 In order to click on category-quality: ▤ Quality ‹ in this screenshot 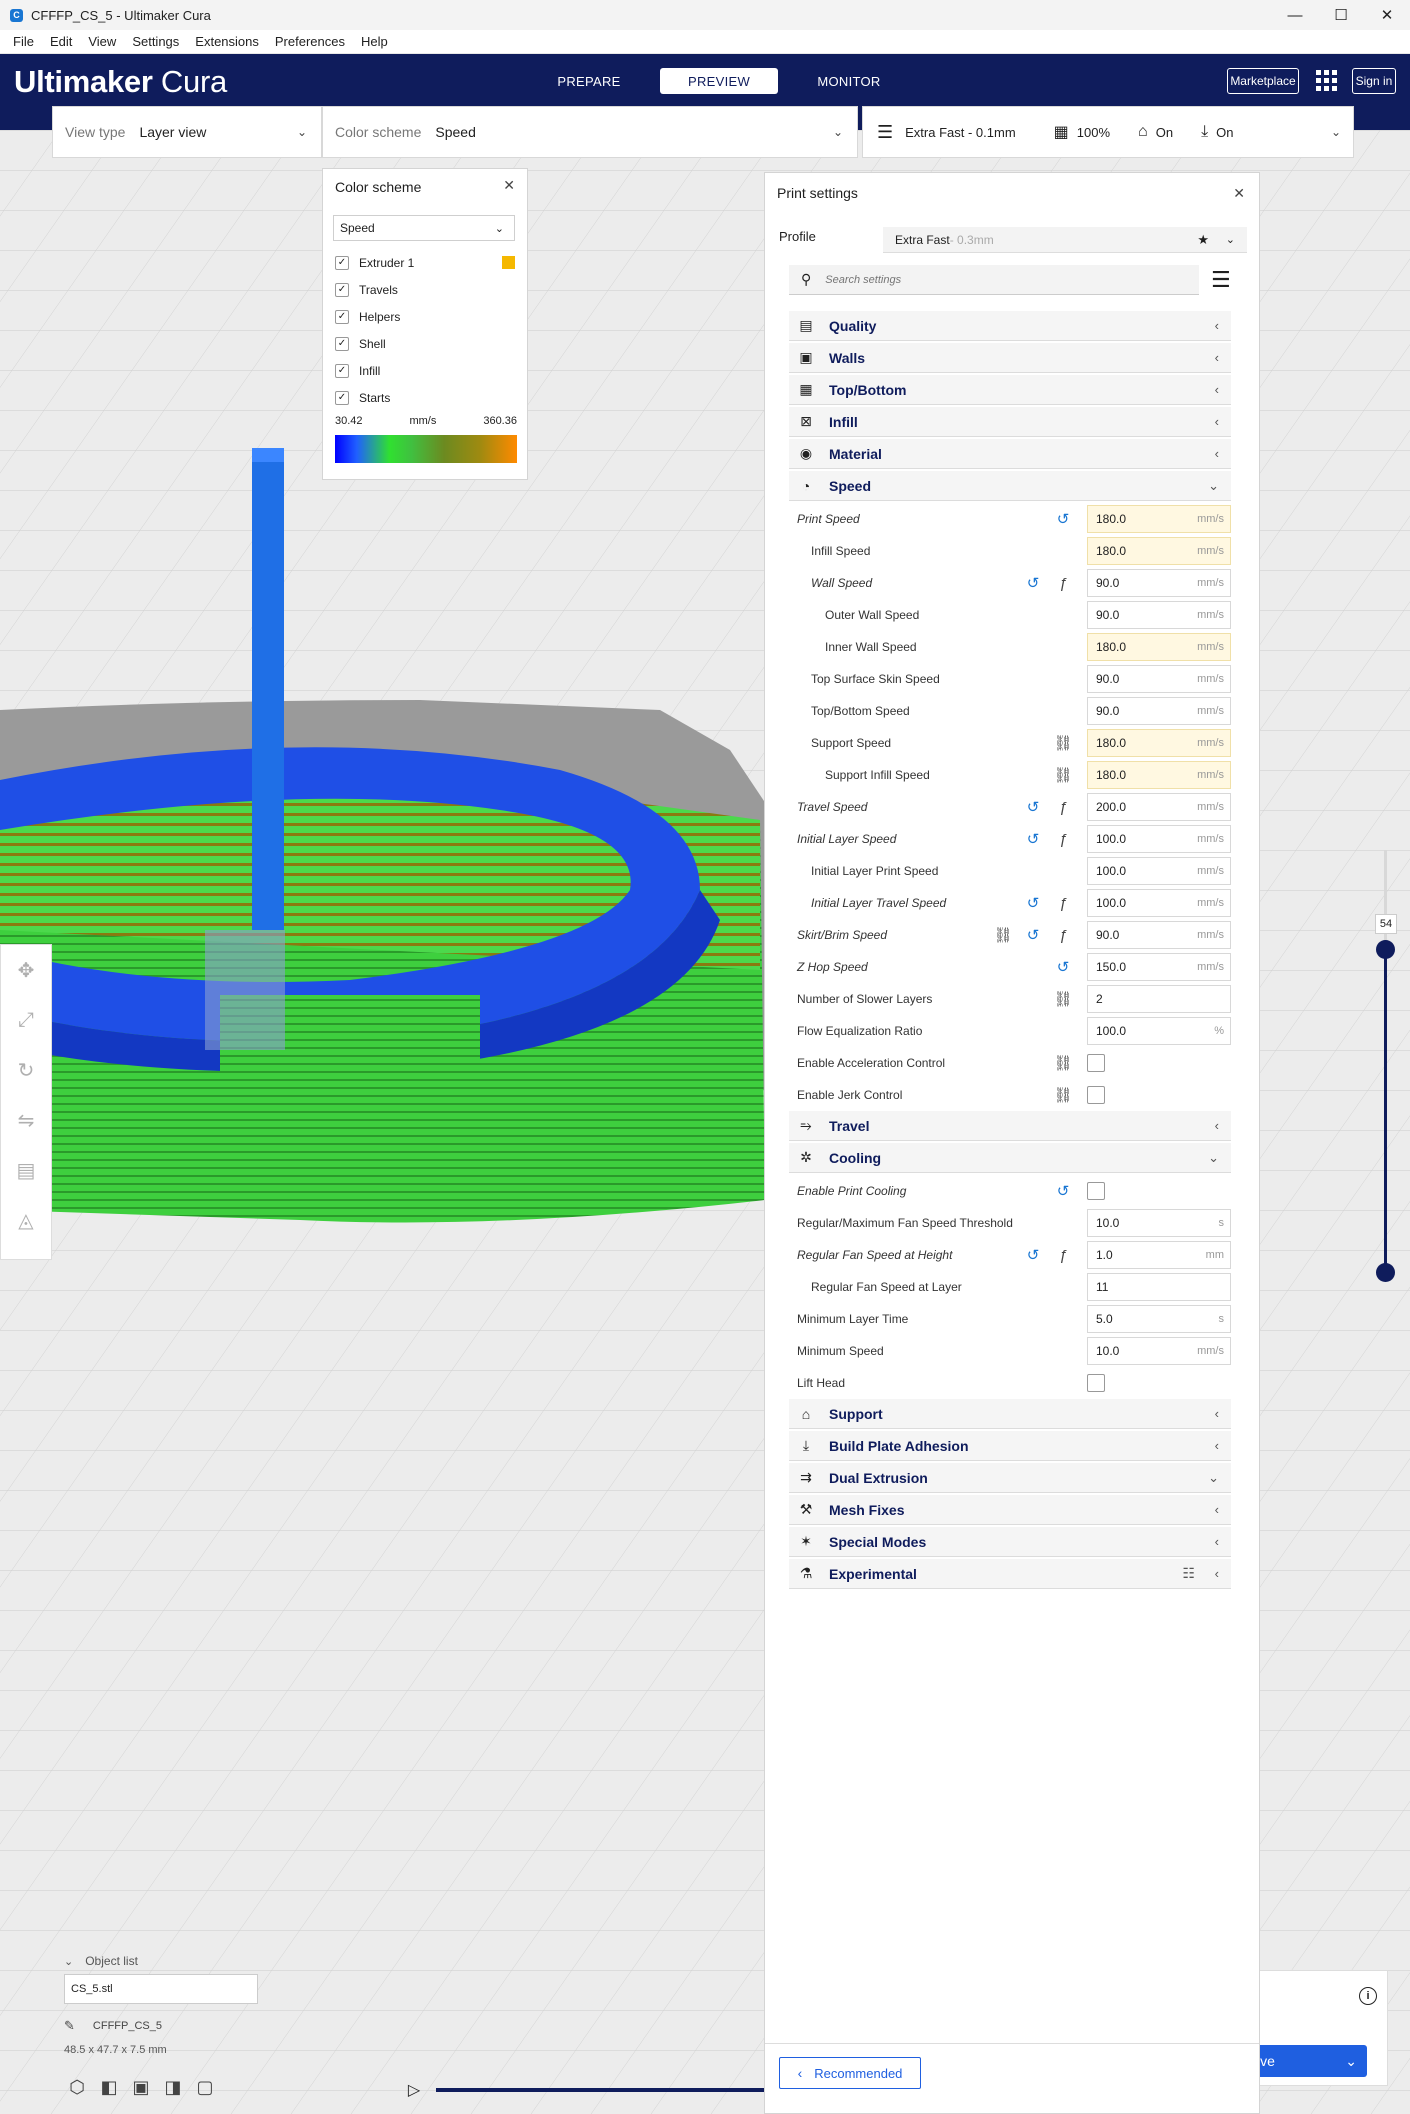, I will do `click(1010, 326)`.